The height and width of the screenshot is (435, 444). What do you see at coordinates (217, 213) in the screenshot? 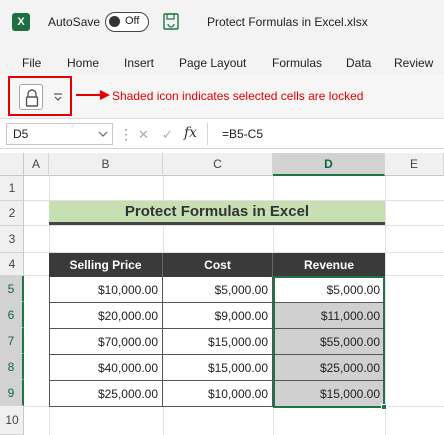
I see `sheet-title: Protect Formulas in Excel` at bounding box center [217, 213].